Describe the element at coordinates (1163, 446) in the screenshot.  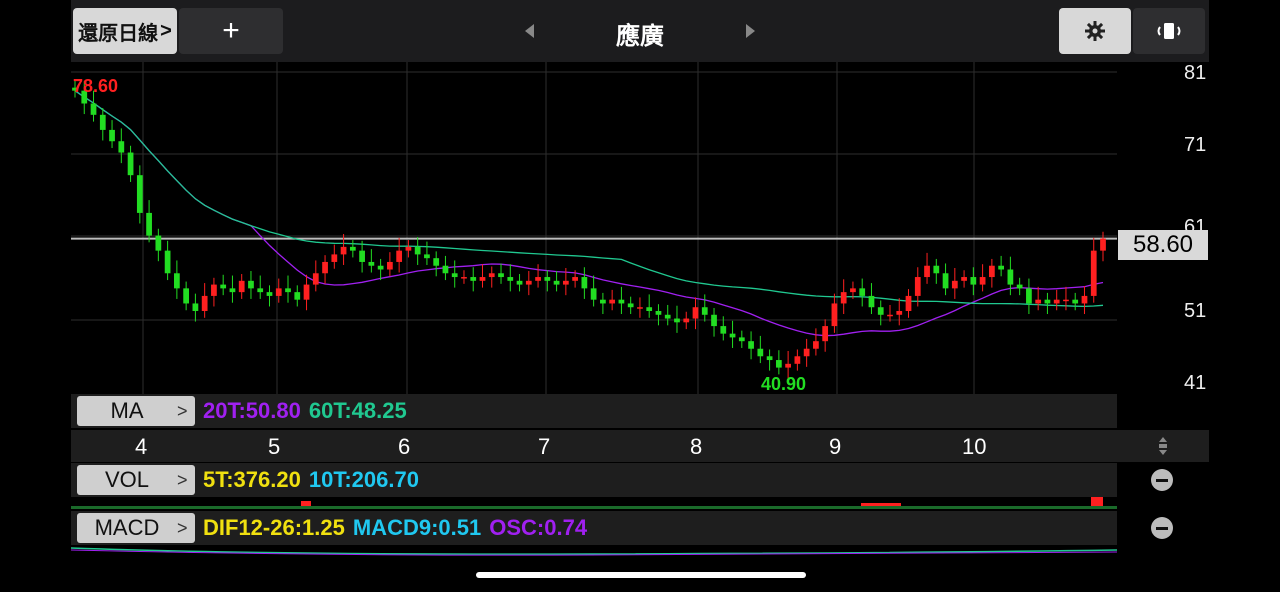
I see `resize-handle-icon` at that location.